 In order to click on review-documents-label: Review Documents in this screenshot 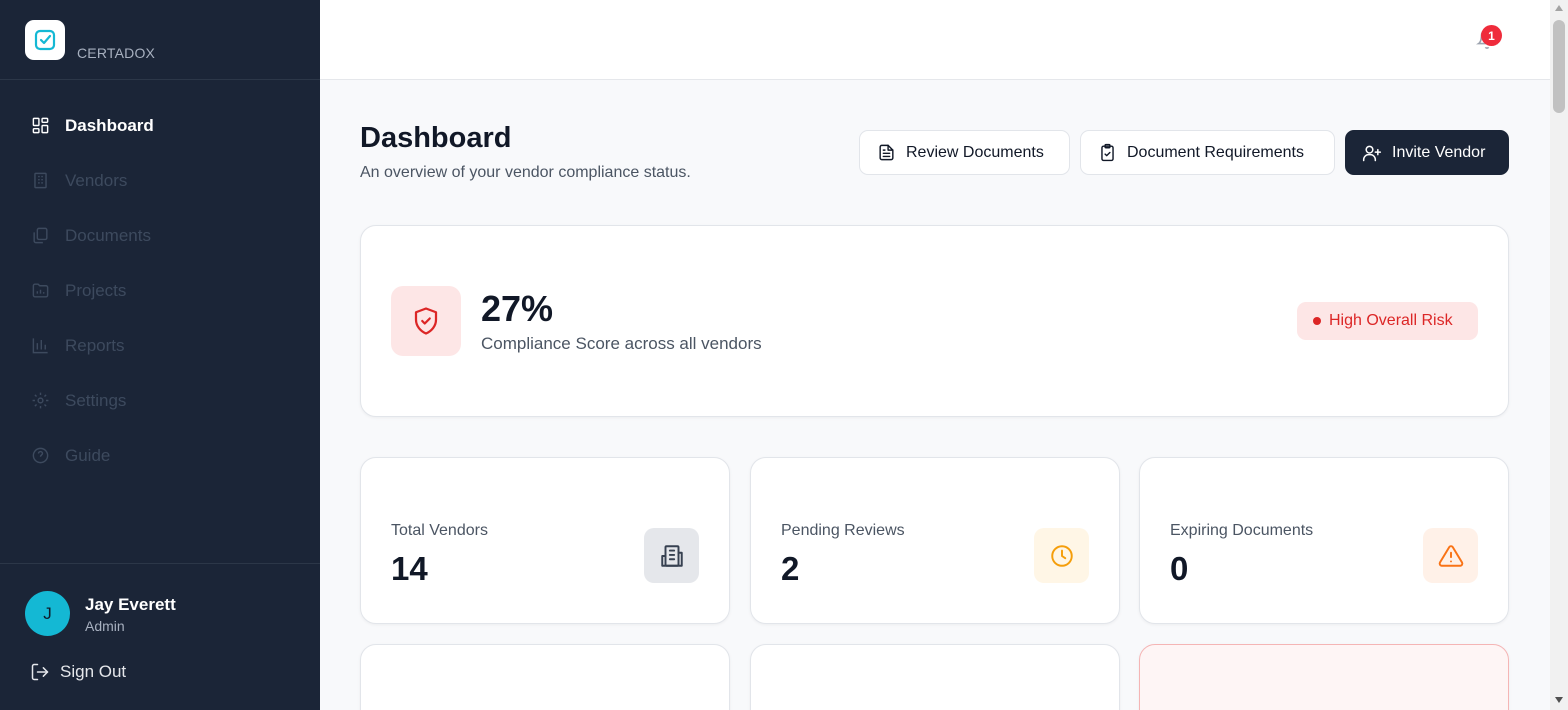, I will do `click(975, 152)`.